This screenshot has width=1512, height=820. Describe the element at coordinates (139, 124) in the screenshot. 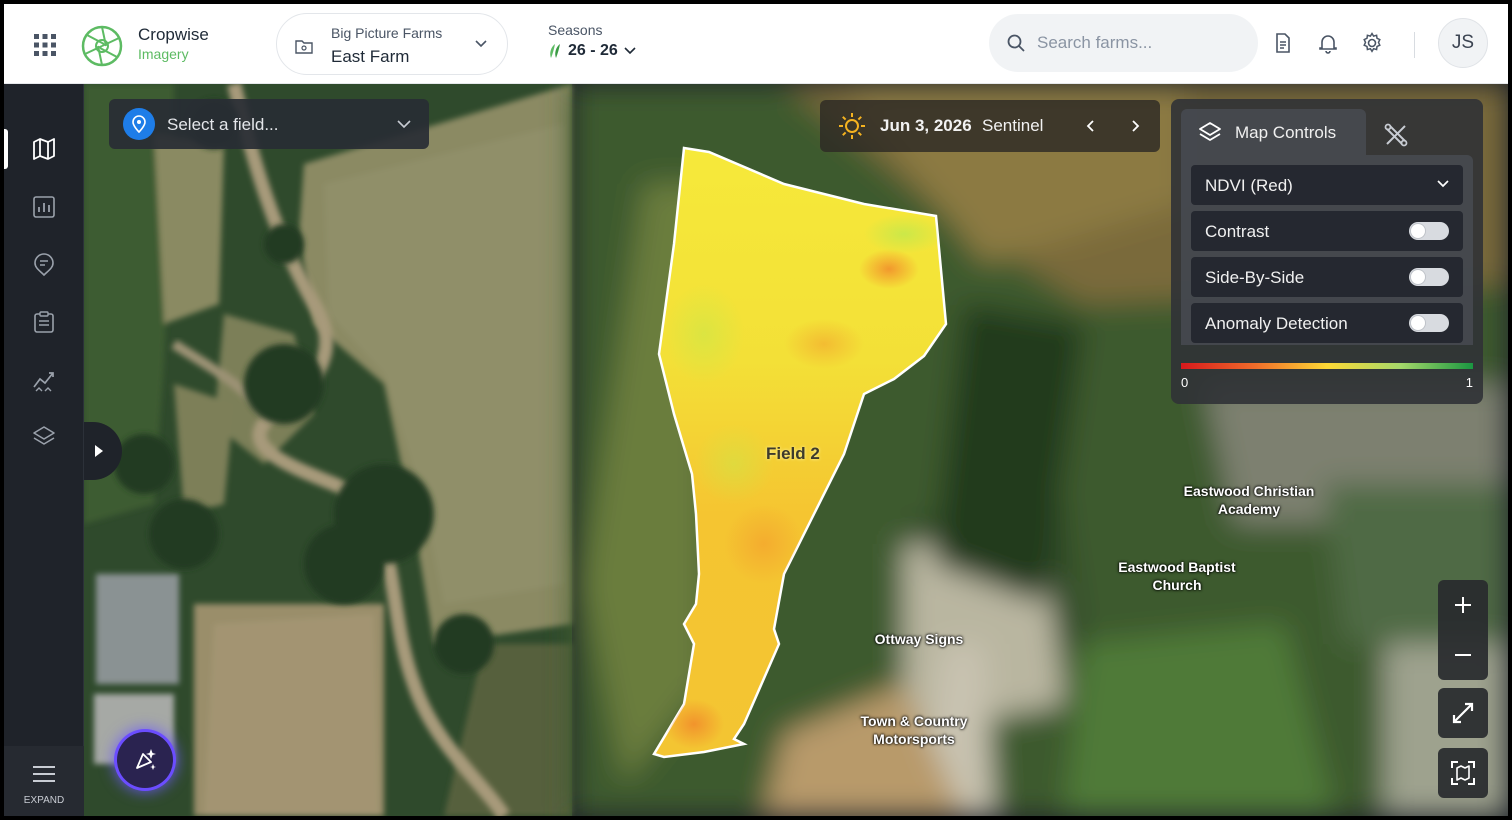

I see `location-pin-icon` at that location.